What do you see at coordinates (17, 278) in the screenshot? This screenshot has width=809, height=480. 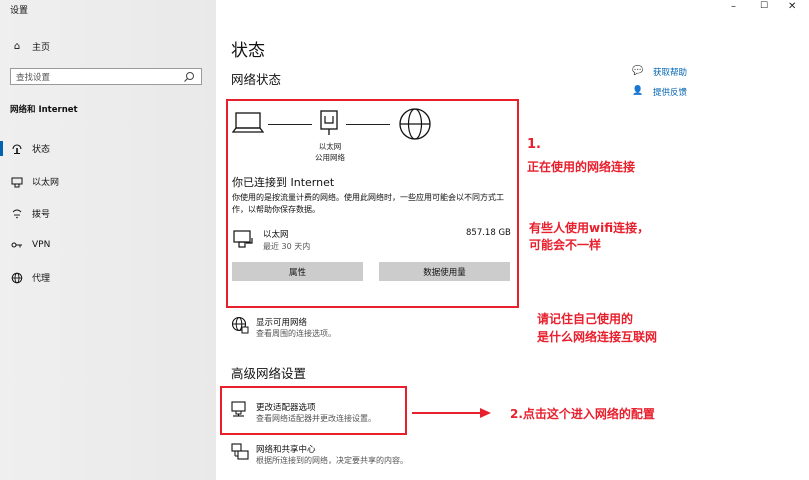 I see `proxy-icon` at bounding box center [17, 278].